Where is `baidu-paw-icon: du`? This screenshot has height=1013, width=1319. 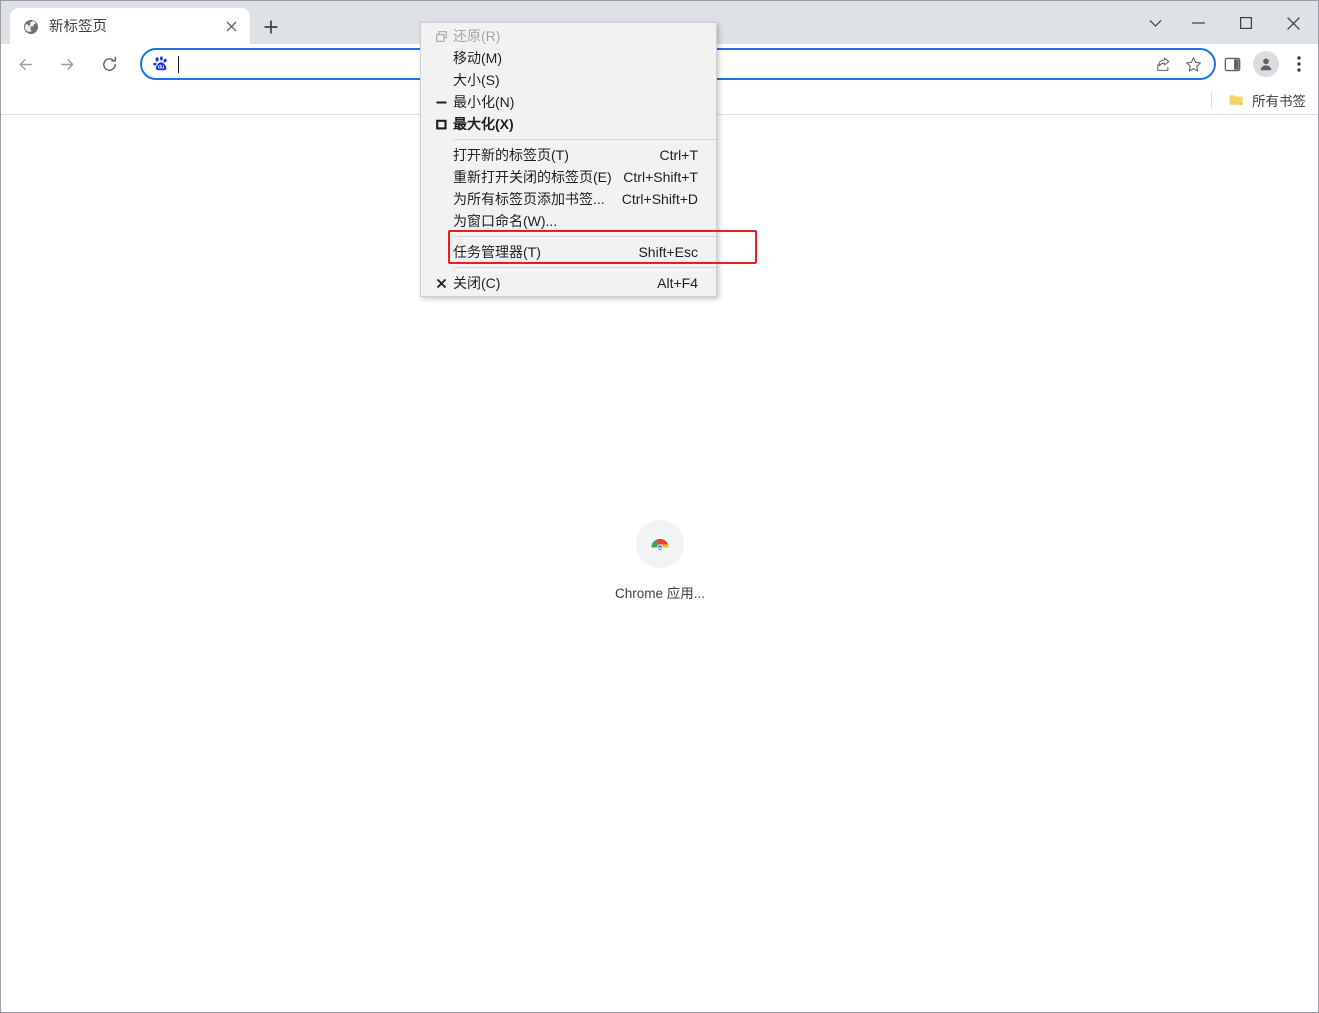
baidu-paw-icon: du is located at coordinates (161, 64).